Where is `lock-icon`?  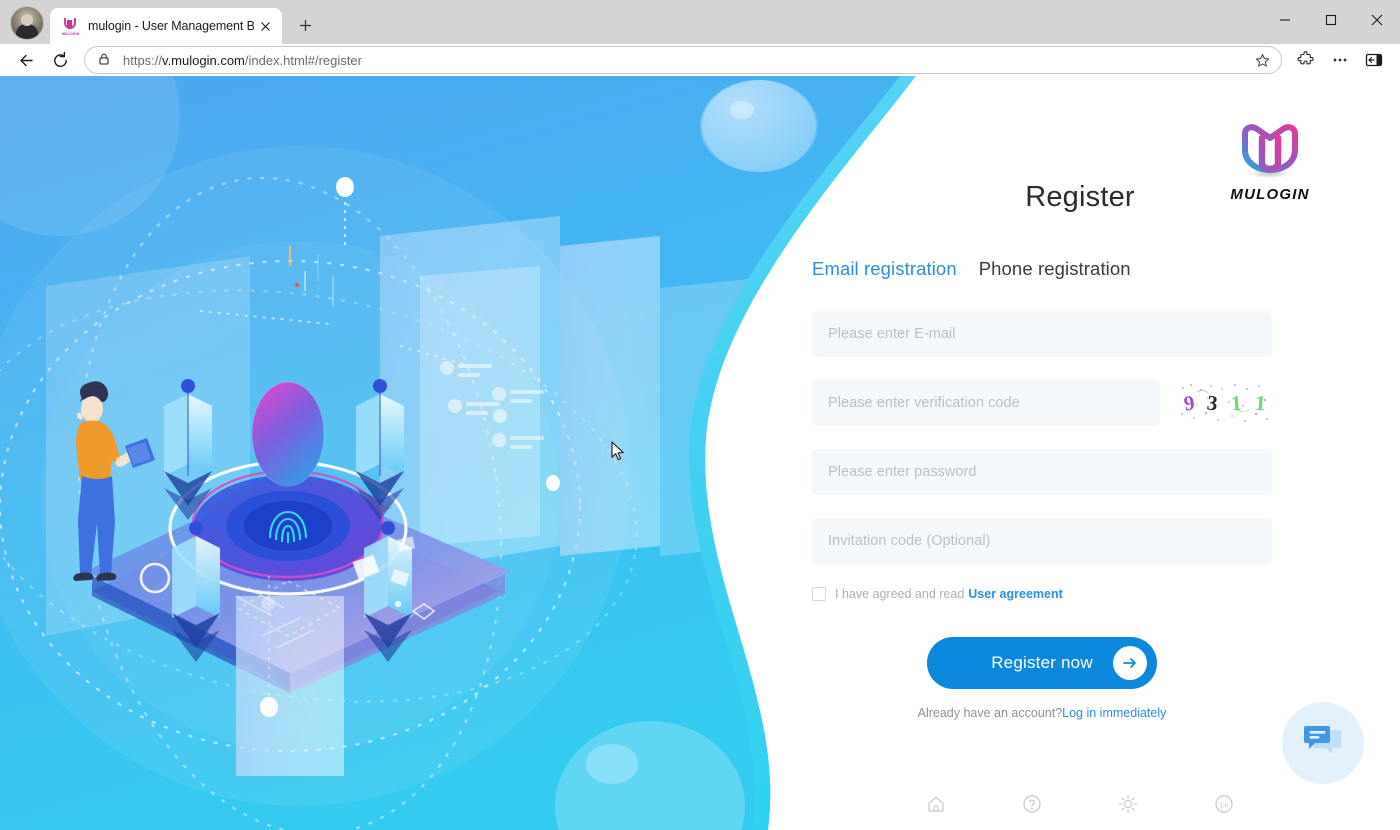
lock-icon is located at coordinates (105, 60).